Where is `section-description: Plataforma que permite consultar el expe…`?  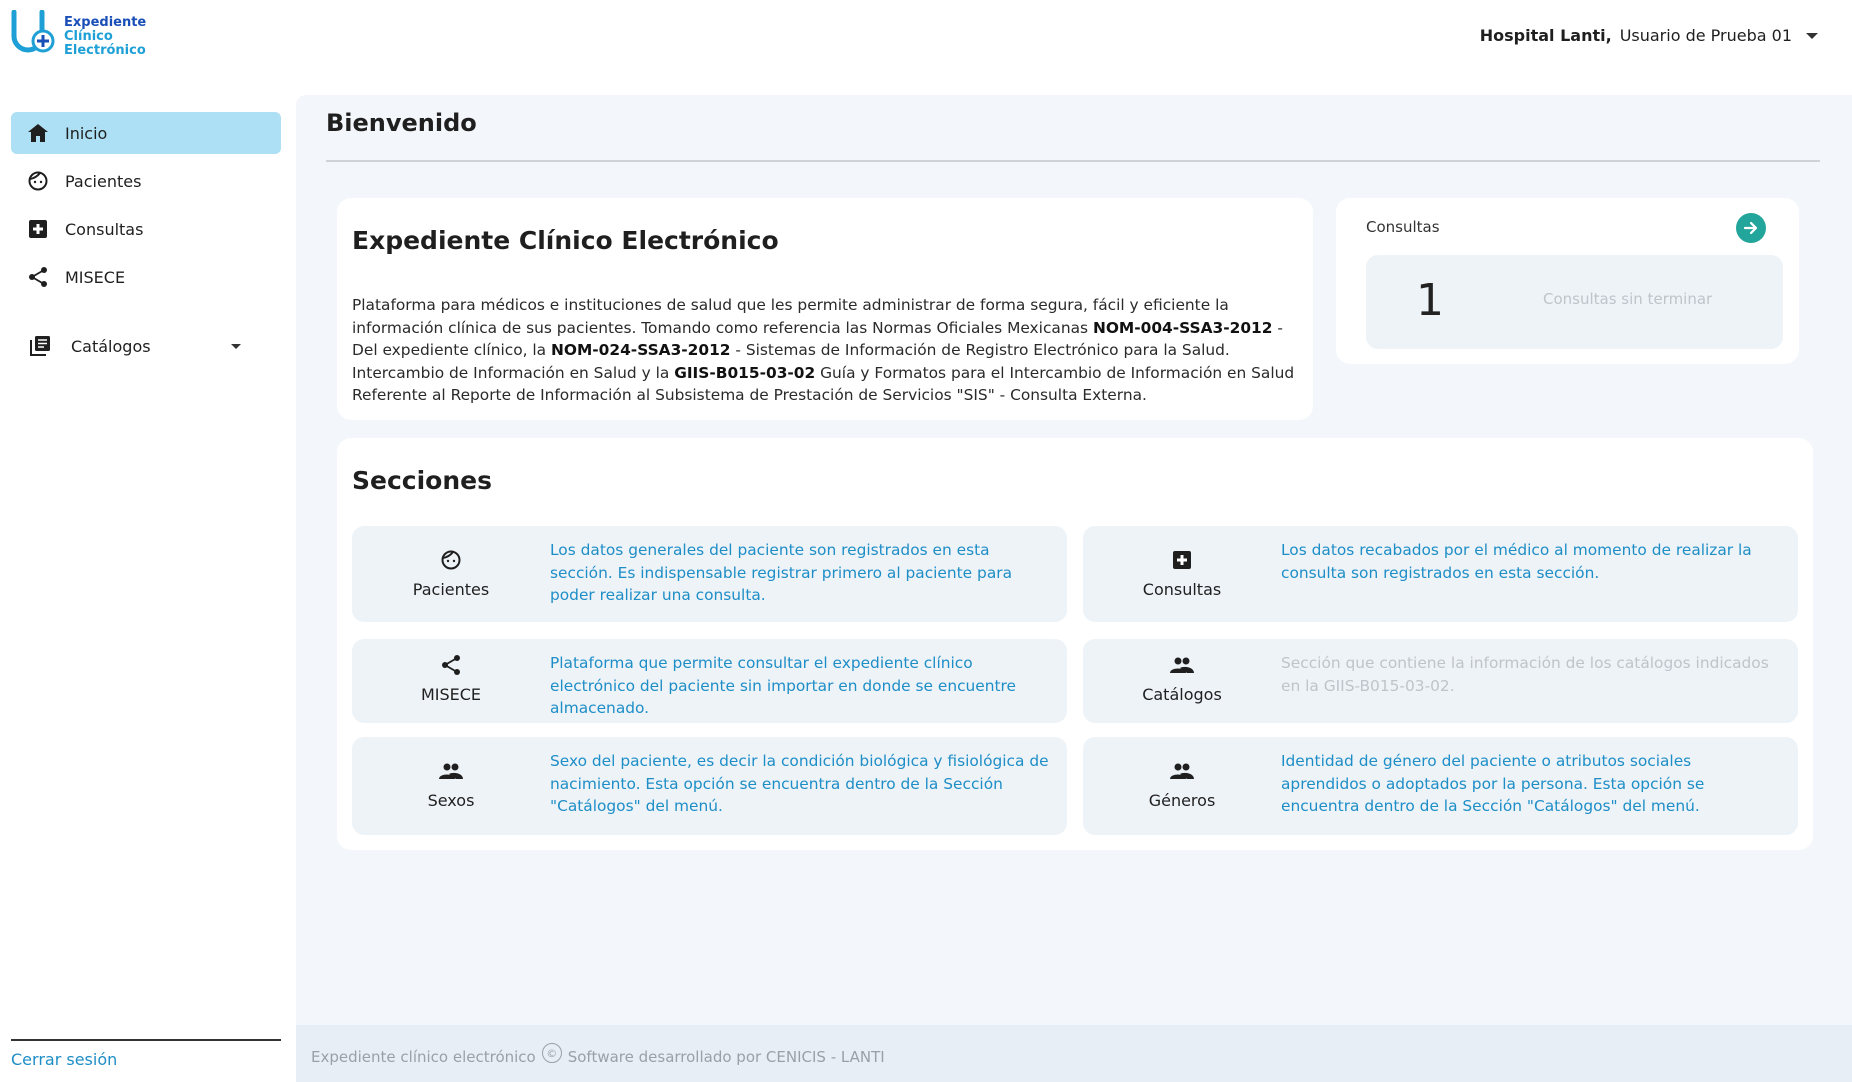
section-description: Plataforma que permite consultar el expe… is located at coordinates (783, 685).